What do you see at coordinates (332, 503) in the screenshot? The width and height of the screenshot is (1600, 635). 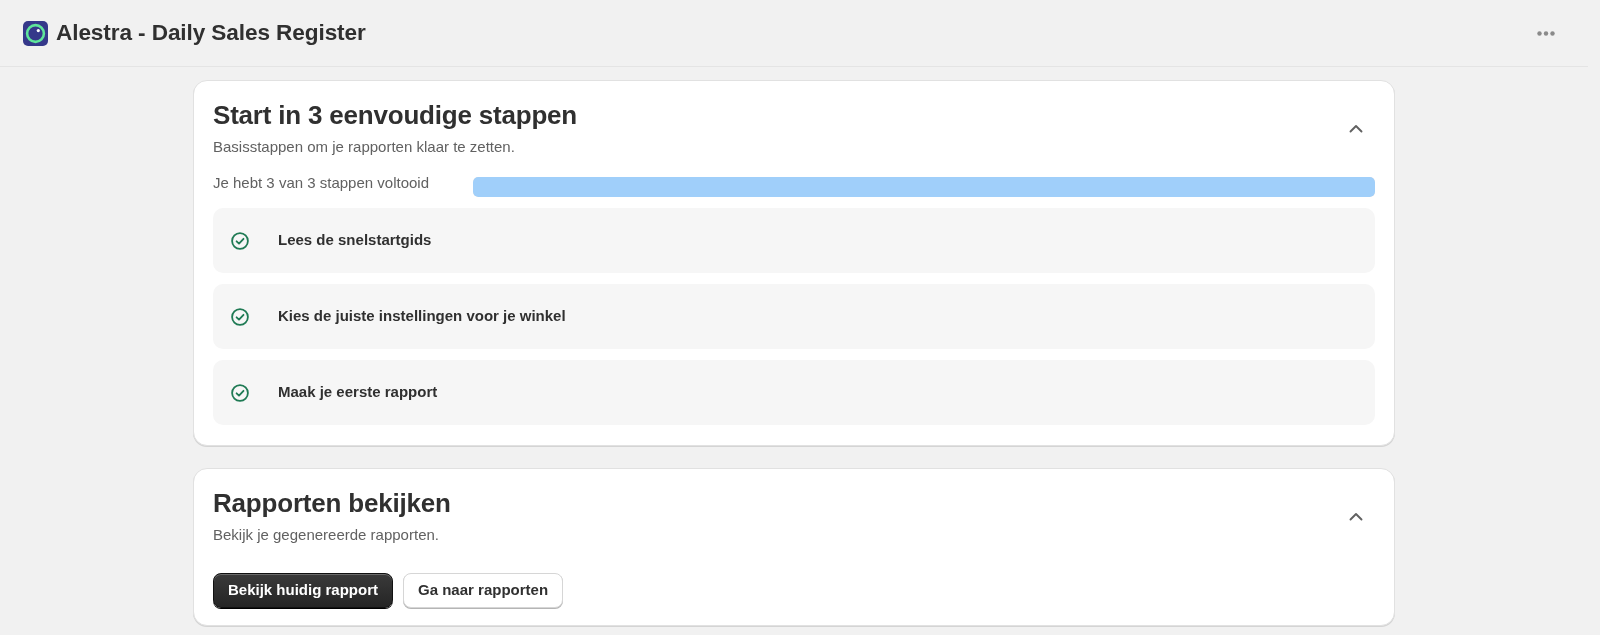 I see `card-title: Rapporten bekijken` at bounding box center [332, 503].